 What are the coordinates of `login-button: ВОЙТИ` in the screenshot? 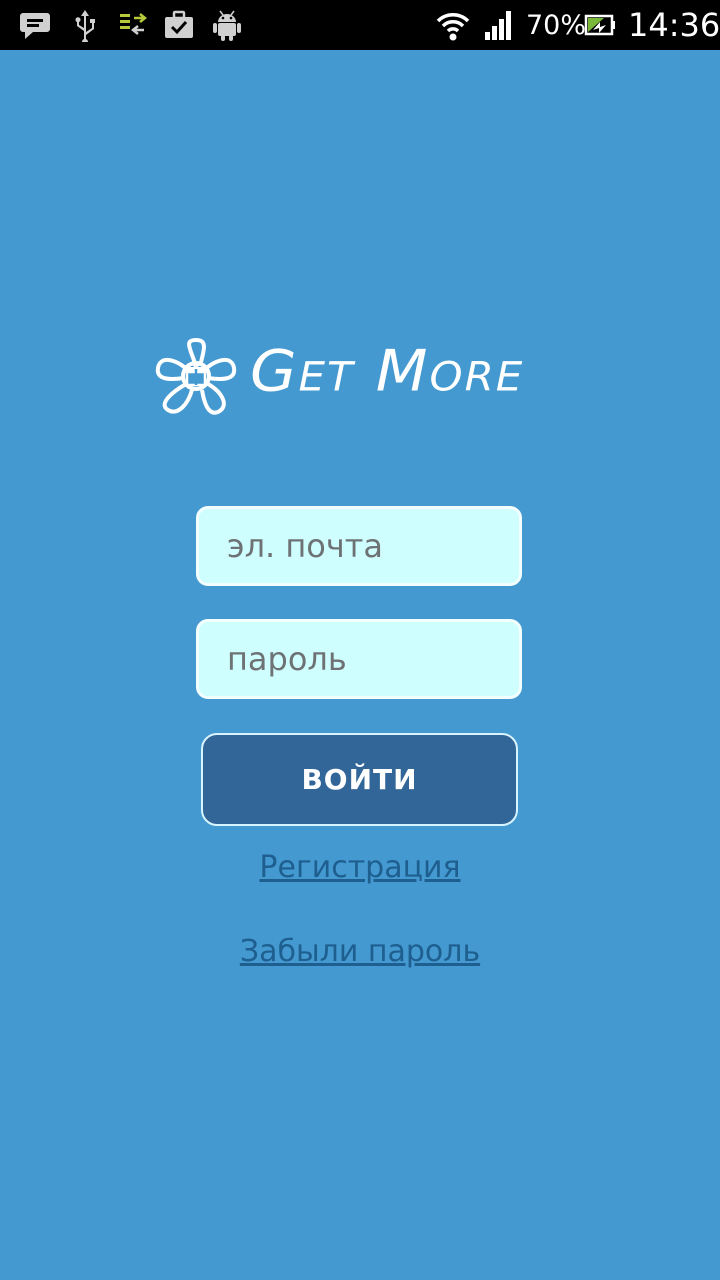 It's located at (359, 779).